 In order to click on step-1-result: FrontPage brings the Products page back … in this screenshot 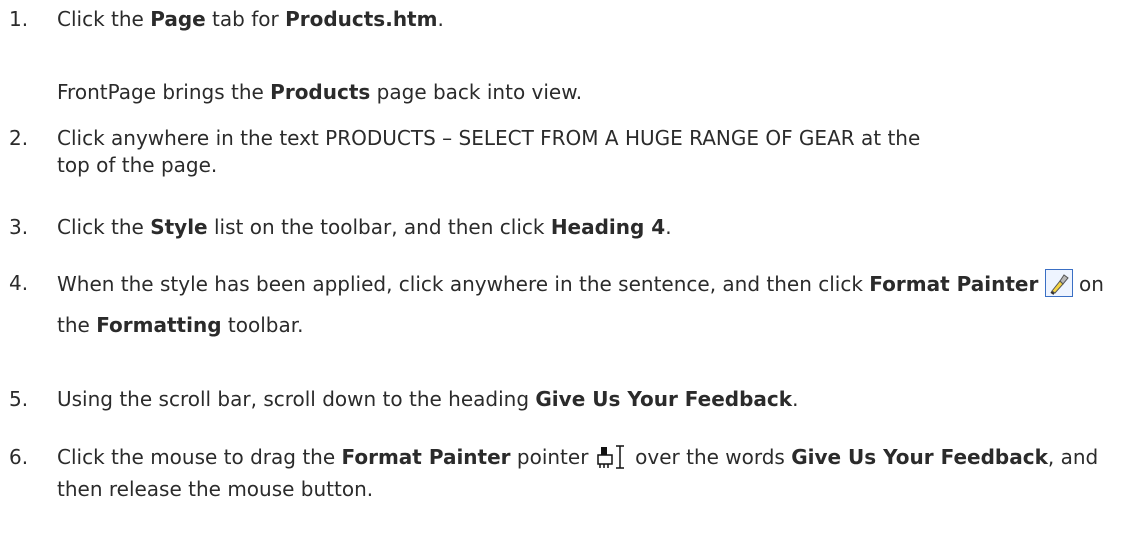, I will do `click(320, 92)`.